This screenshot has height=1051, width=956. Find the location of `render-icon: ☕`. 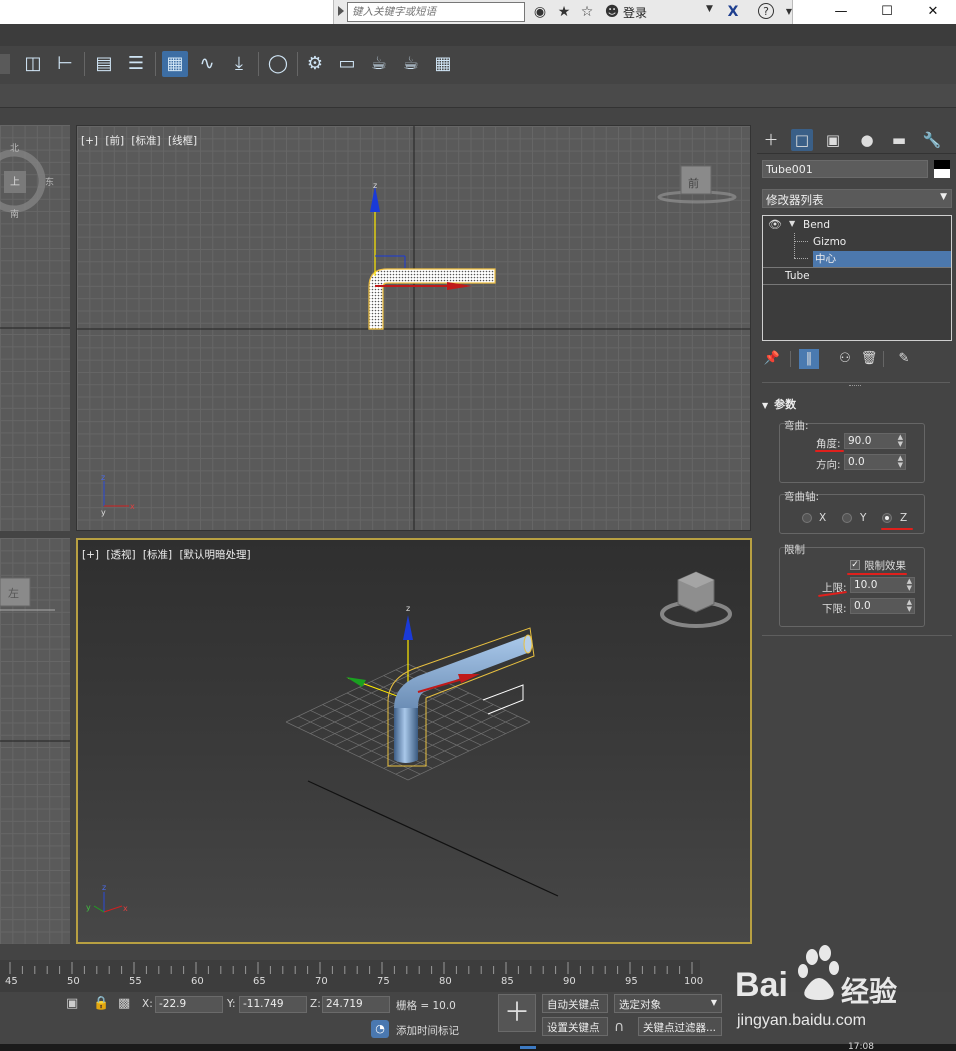

render-icon: ☕ is located at coordinates (379, 64).